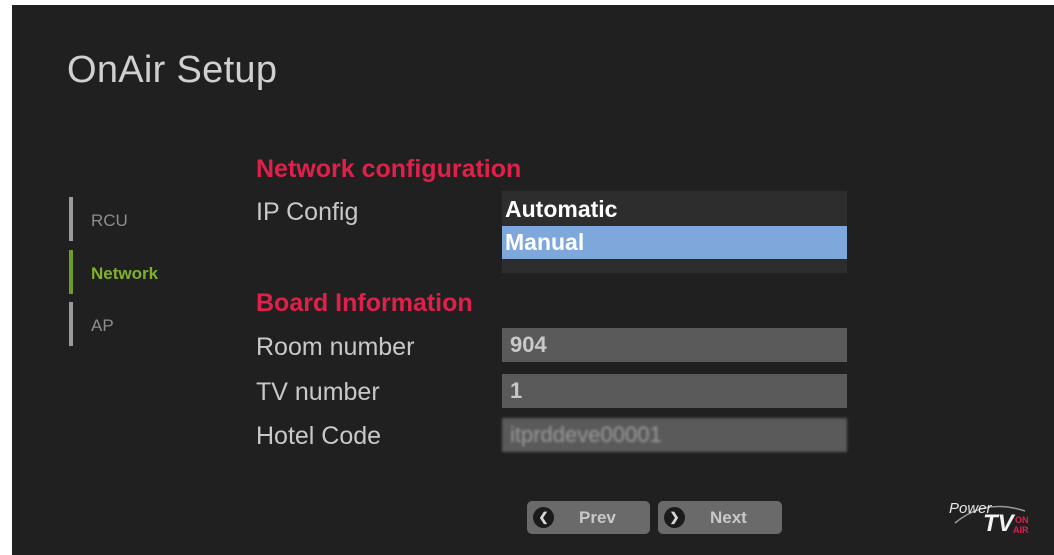 This screenshot has height=555, width=1054. What do you see at coordinates (125, 273) in the screenshot?
I see `sidebar-item-label: Network` at bounding box center [125, 273].